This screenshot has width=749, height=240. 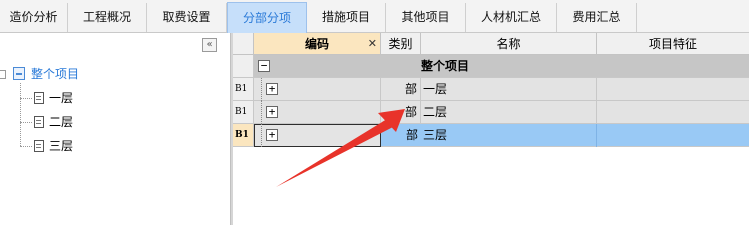 I want to click on tab-labor-material-summary: 人材机汇总, so click(x=511, y=17).